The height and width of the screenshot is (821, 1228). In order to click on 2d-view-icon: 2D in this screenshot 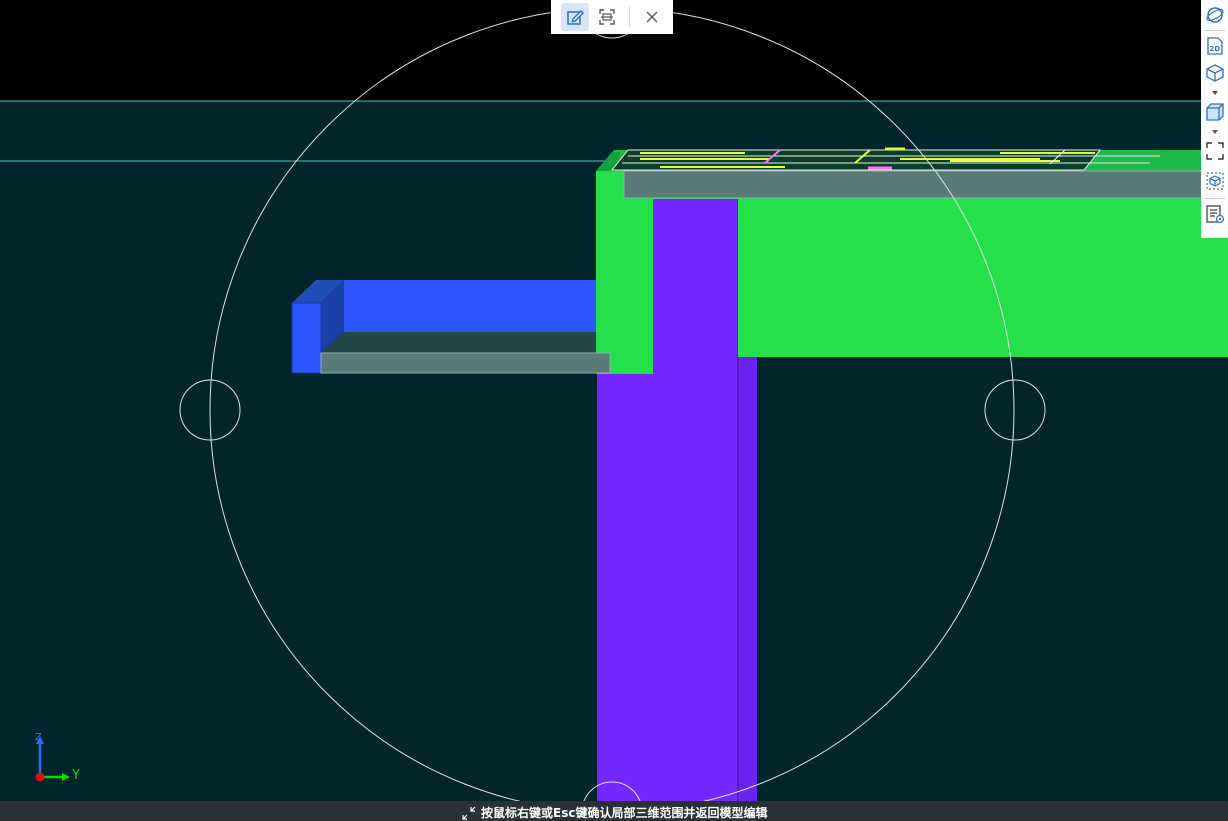, I will do `click(1215, 46)`.